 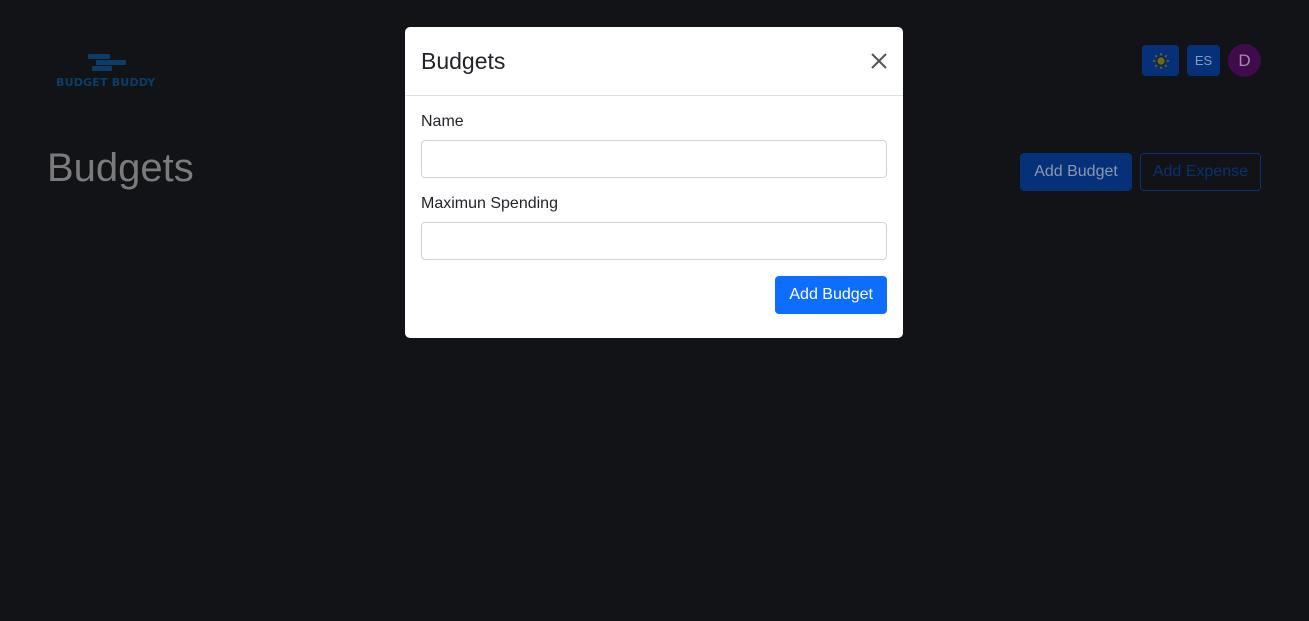 I want to click on name-label: Name, so click(x=442, y=121).